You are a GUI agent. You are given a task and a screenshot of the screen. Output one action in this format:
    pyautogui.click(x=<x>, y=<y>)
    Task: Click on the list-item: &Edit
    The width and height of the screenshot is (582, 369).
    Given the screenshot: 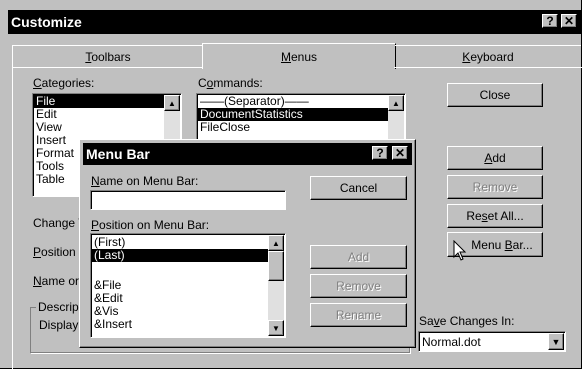 What is the action you would take?
    pyautogui.click(x=180, y=298)
    